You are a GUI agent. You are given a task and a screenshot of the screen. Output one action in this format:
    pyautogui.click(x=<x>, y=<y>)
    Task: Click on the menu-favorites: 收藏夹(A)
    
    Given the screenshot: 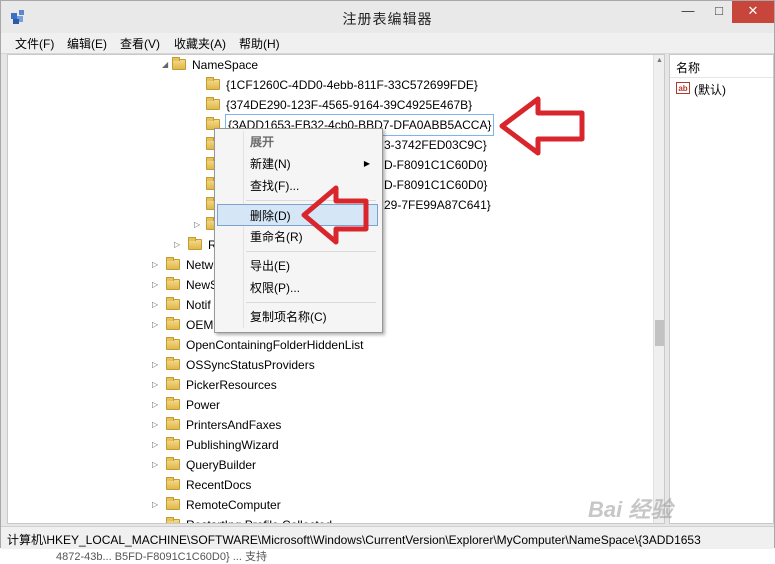 What is the action you would take?
    pyautogui.click(x=200, y=43)
    